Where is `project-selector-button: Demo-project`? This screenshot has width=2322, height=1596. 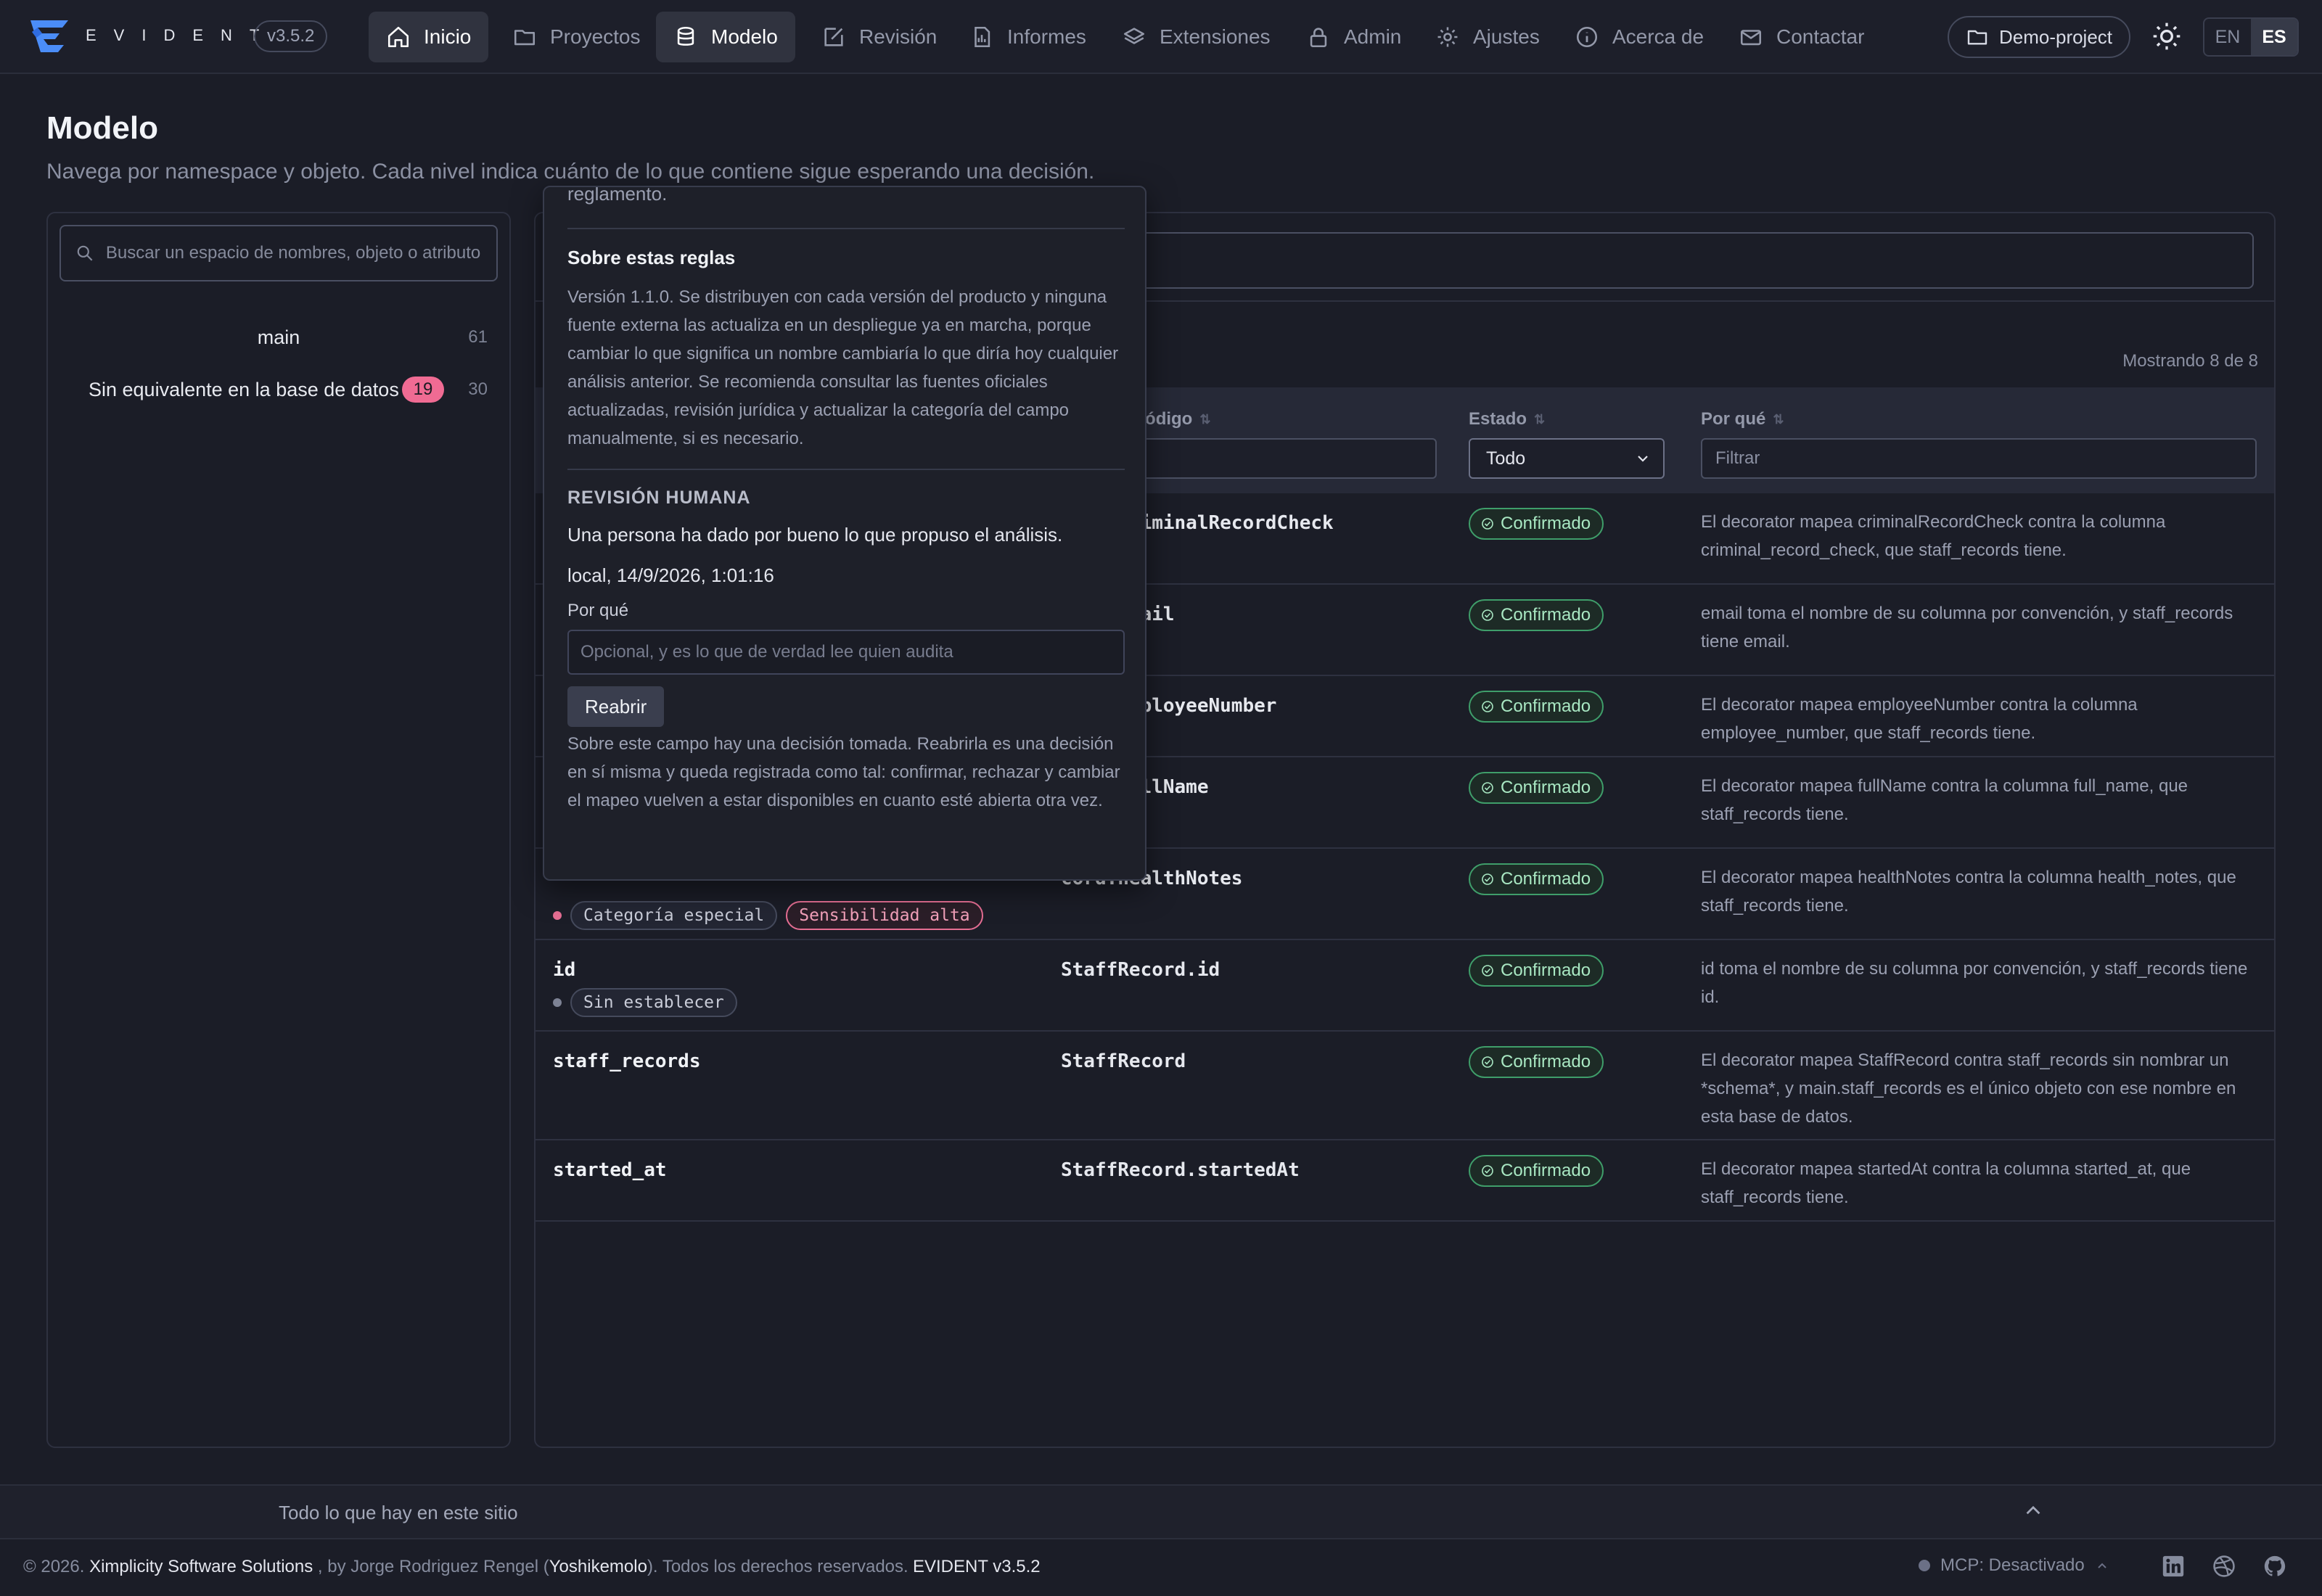
project-selector-button: Demo-project is located at coordinates (2039, 37).